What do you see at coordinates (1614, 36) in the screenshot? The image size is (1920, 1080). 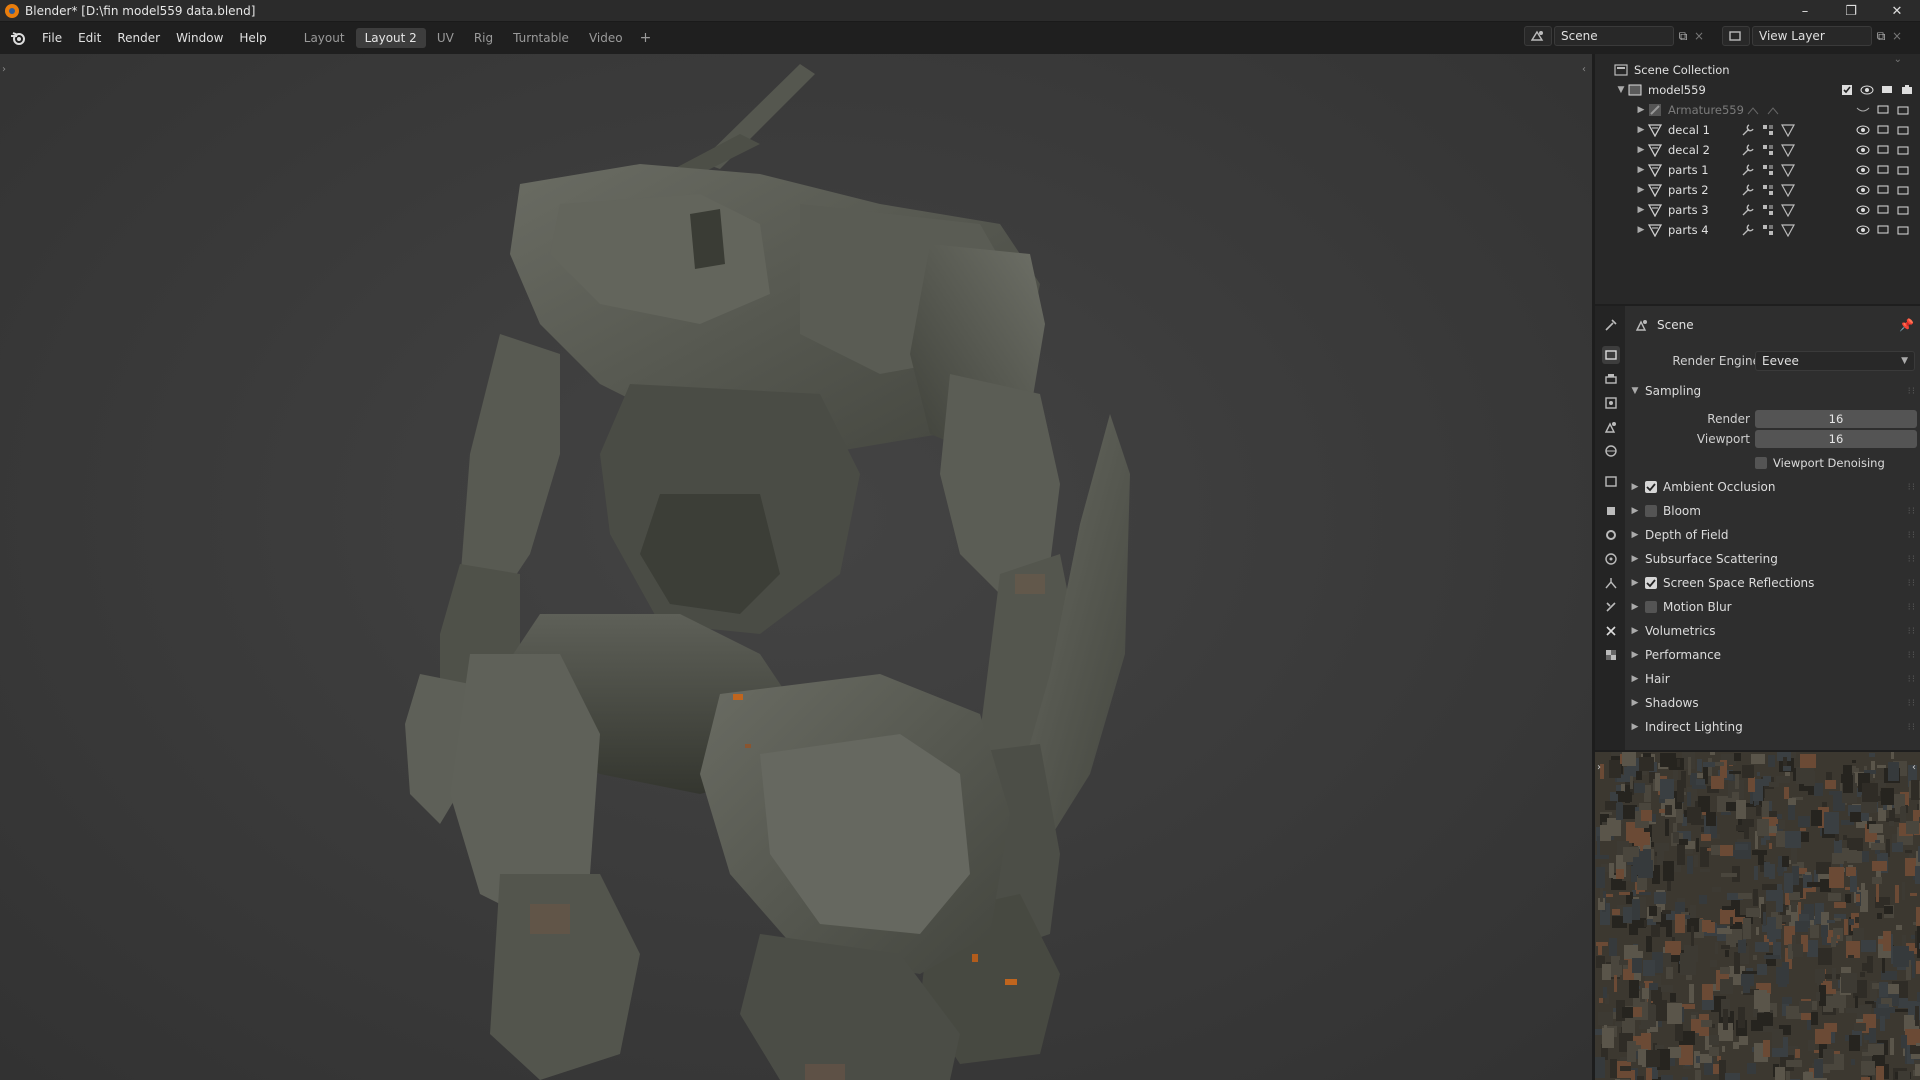 I see `scene-name-field: Scene` at bounding box center [1614, 36].